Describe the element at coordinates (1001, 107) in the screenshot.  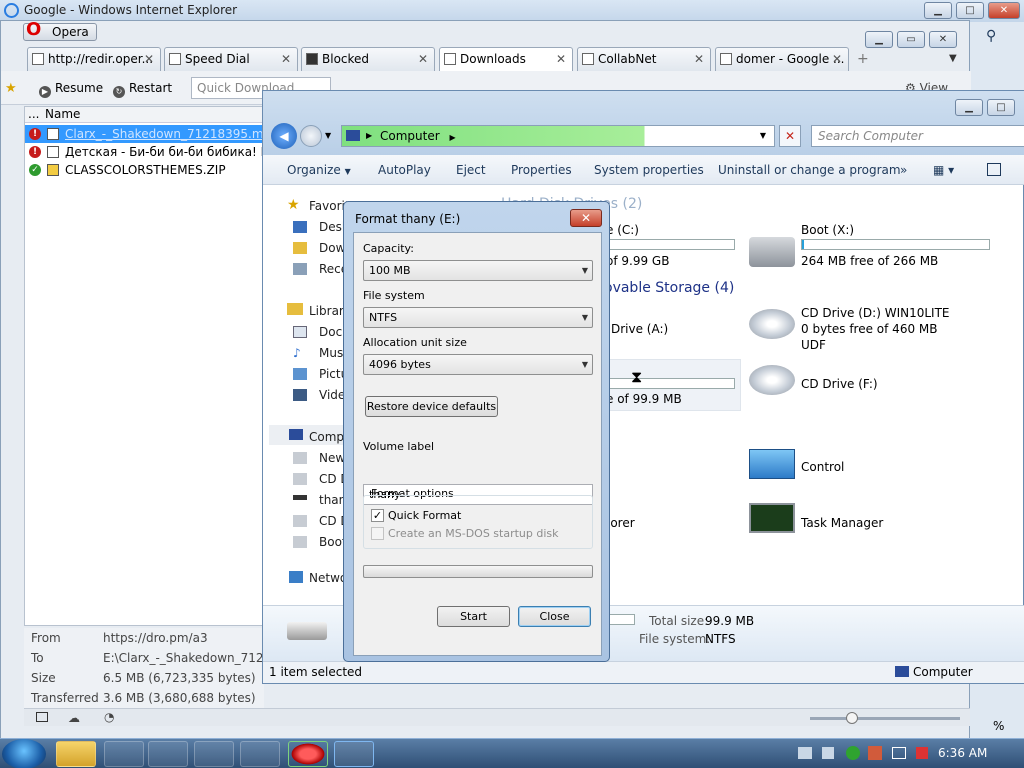
I see `explorer-maximize-button: □` at that location.